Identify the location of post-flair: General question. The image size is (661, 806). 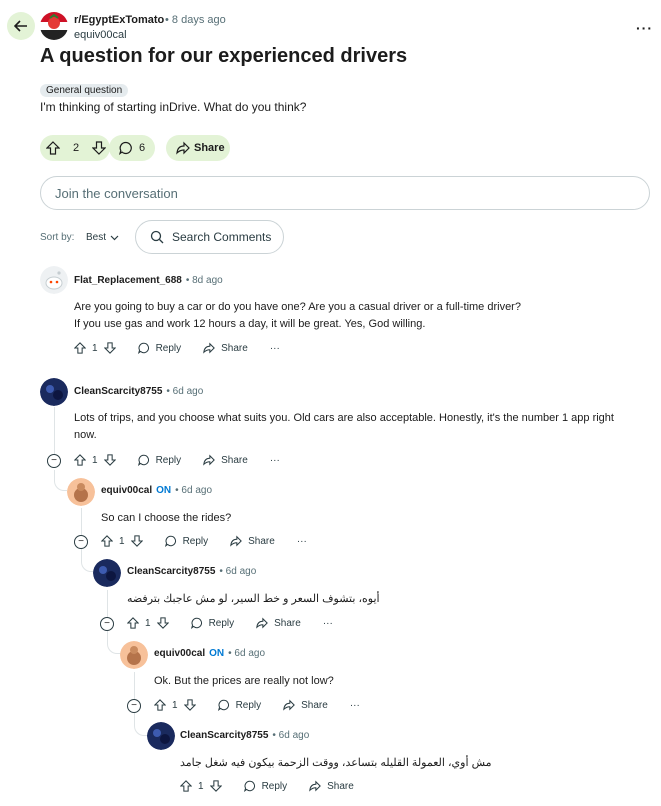
(84, 90).